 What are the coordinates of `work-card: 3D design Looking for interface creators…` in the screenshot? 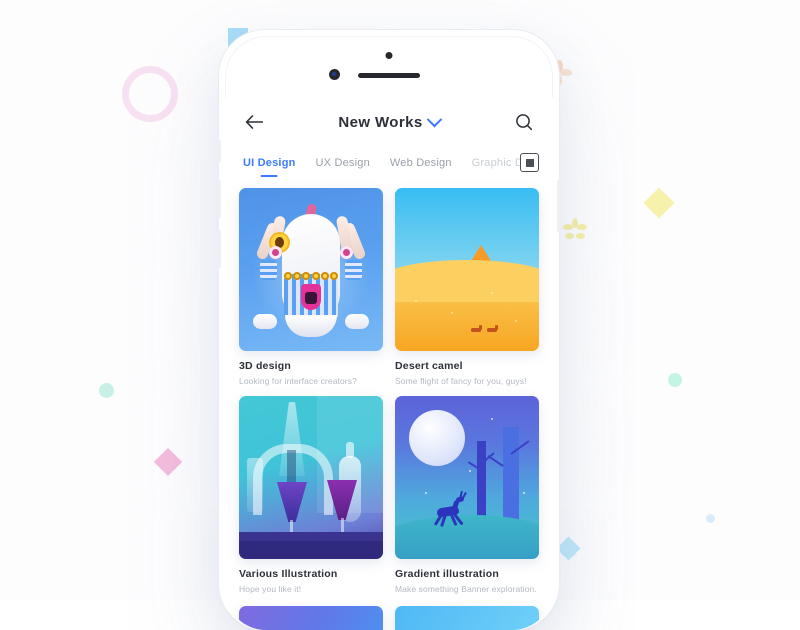 It's located at (311, 287).